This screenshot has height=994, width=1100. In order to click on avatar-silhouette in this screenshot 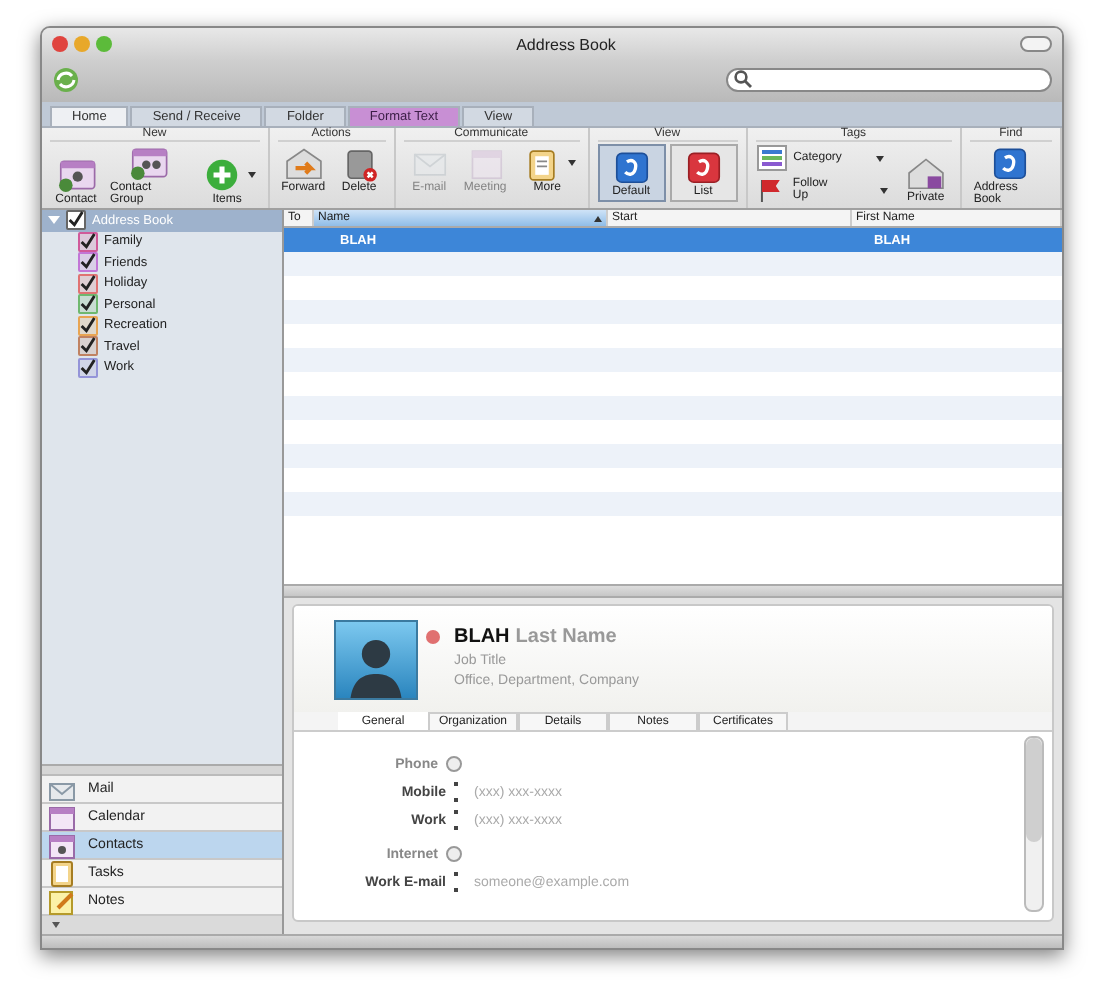, I will do `click(376, 660)`.